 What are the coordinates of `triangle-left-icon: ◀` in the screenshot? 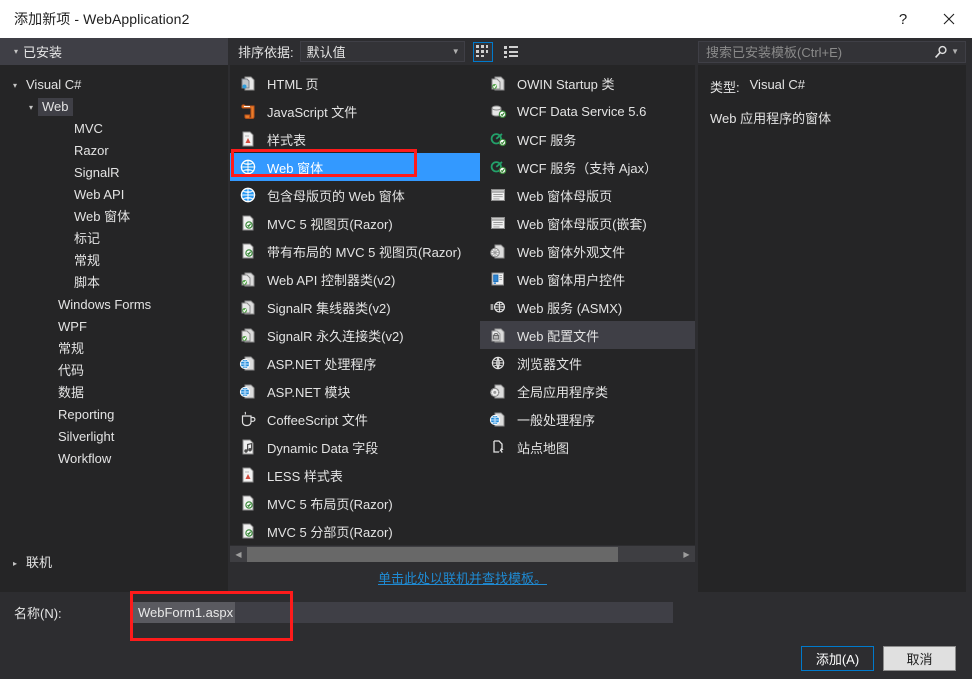 It's located at (238, 554).